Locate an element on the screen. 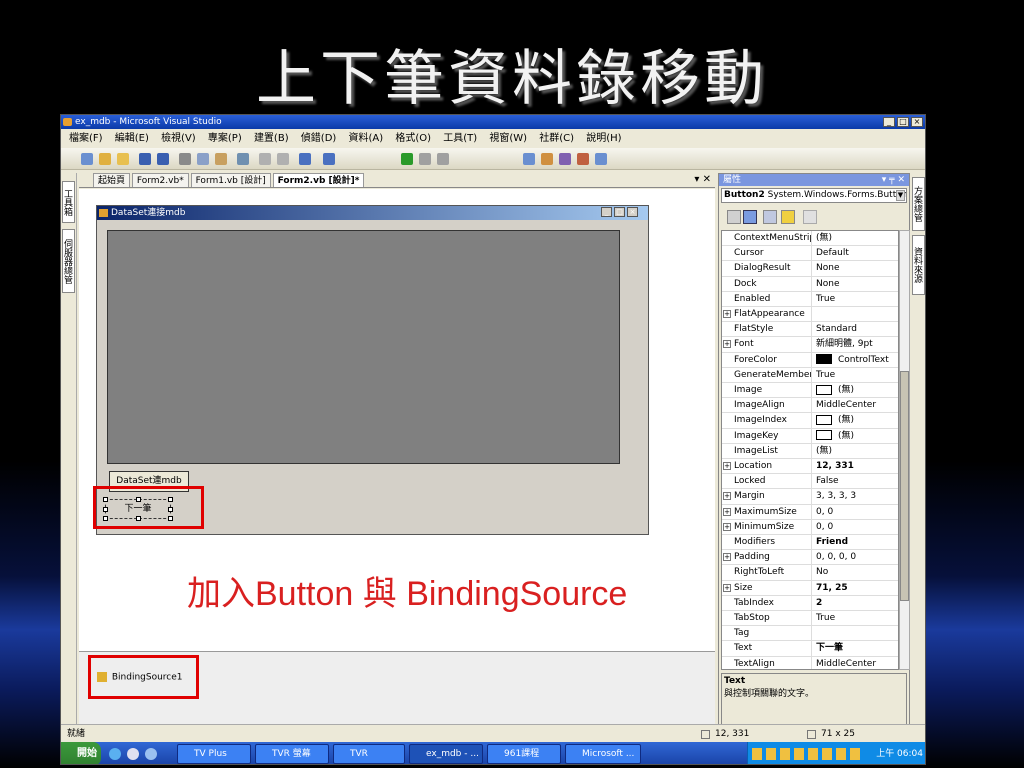 The height and width of the screenshot is (768, 1024). tab-form2-design: Form2.vb [設計]* is located at coordinates (318, 180).